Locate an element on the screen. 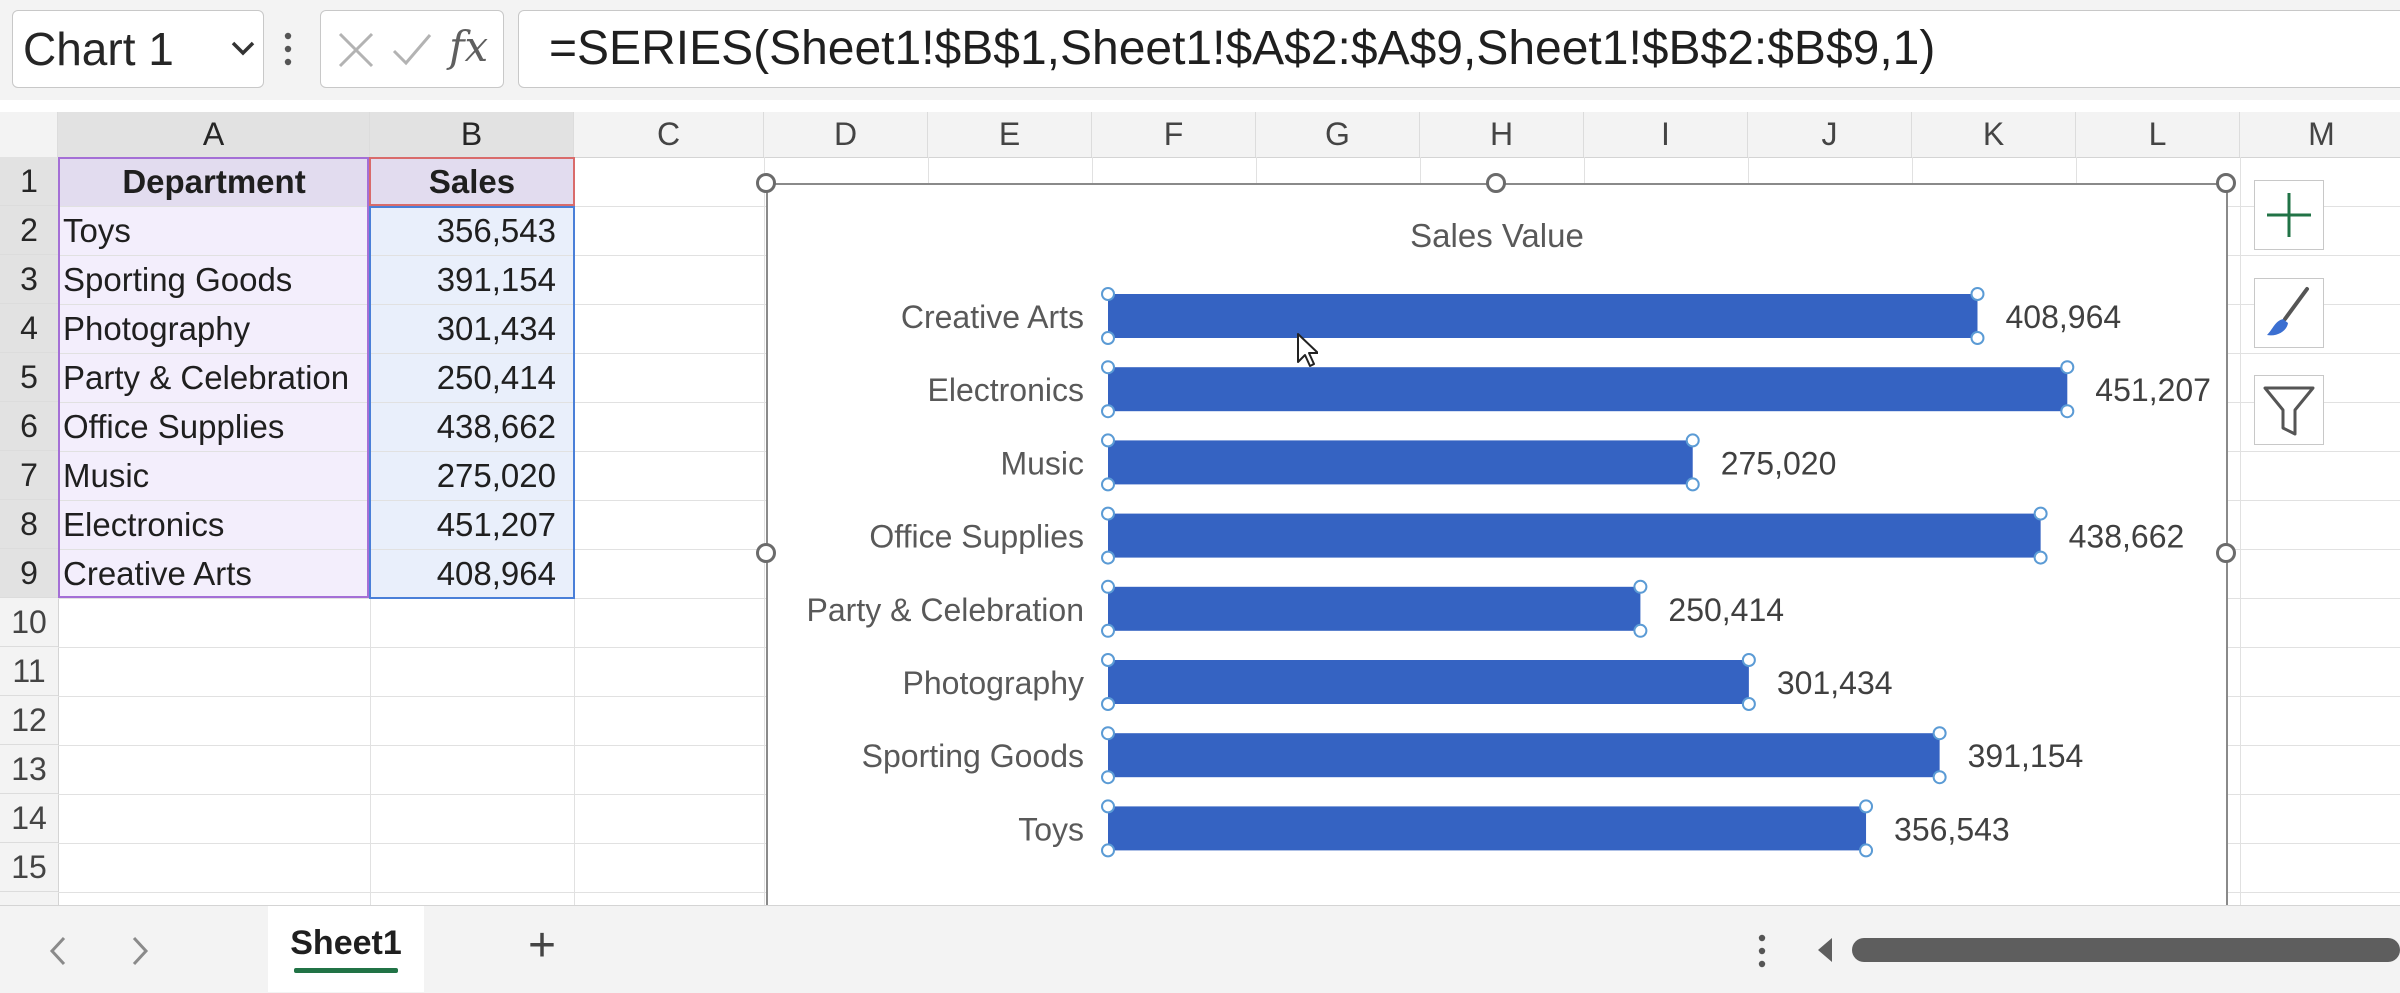 This screenshot has width=2400, height=993. column-header-j: J is located at coordinates (1830, 134).